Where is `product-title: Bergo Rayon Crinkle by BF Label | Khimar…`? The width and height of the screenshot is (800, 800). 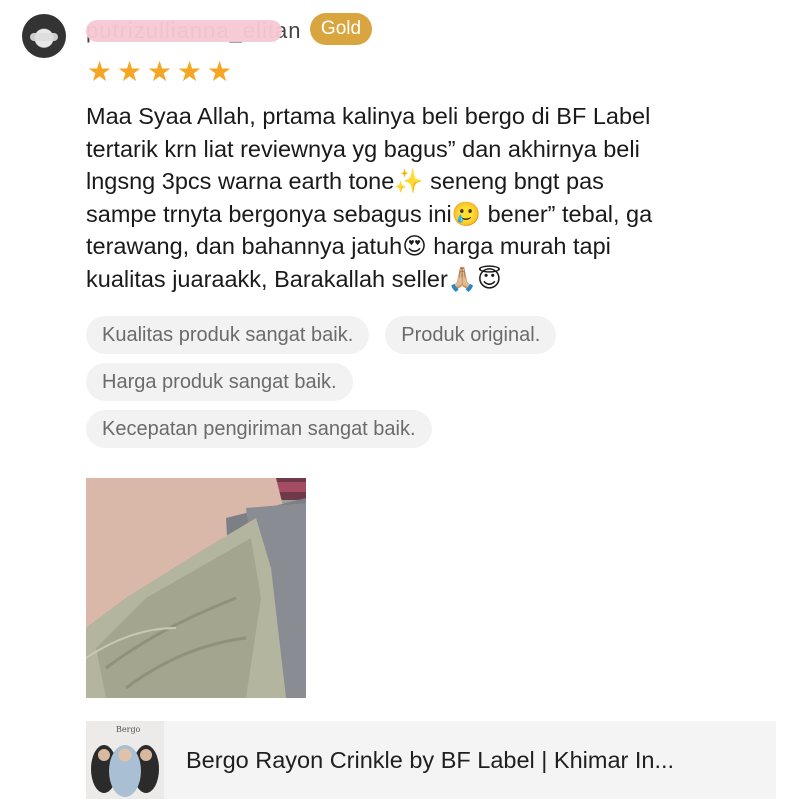 product-title: Bergo Rayon Crinkle by BF Label | Khimar… is located at coordinates (430, 759).